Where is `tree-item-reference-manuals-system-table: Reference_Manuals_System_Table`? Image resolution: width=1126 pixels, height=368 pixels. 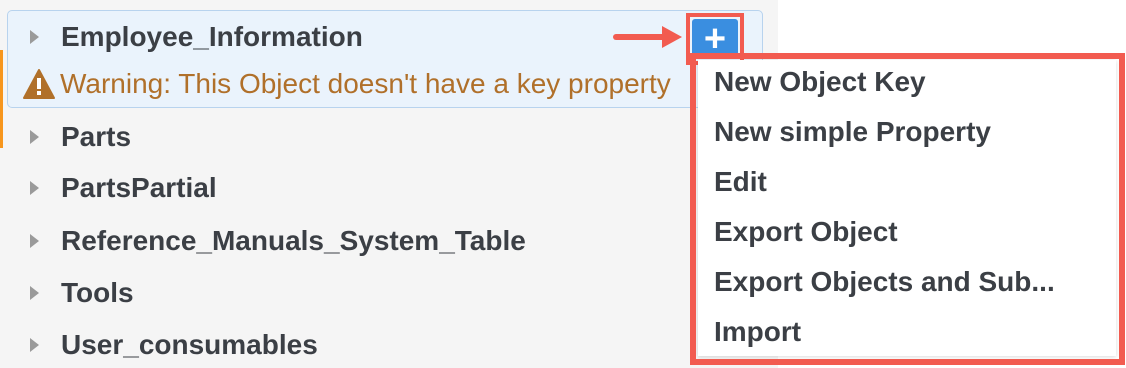 tree-item-reference-manuals-system-table: Reference_Manuals_System_Table is located at coordinates (278, 241).